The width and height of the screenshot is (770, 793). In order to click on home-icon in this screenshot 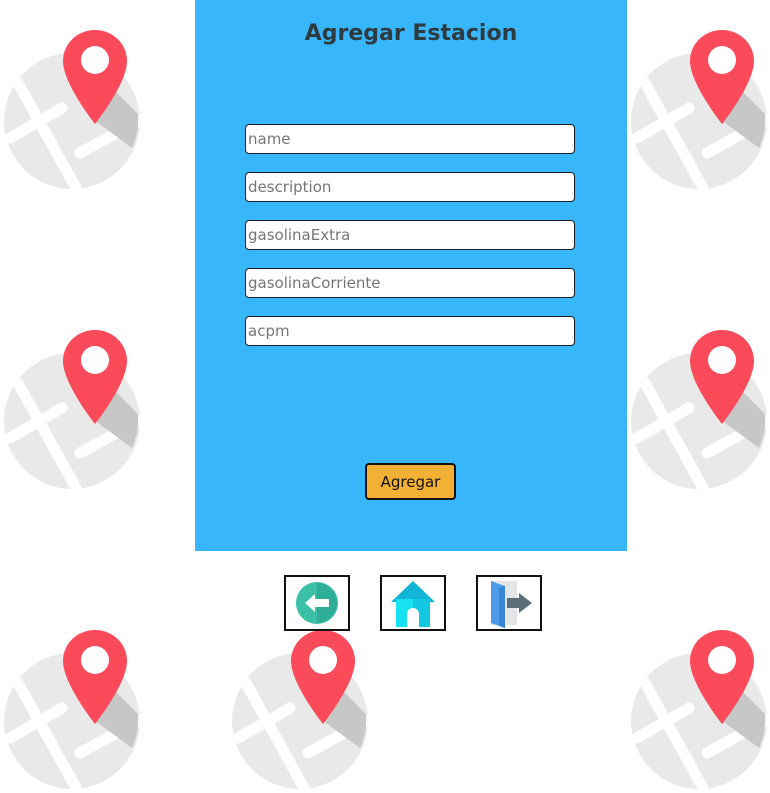, I will do `click(413, 603)`.